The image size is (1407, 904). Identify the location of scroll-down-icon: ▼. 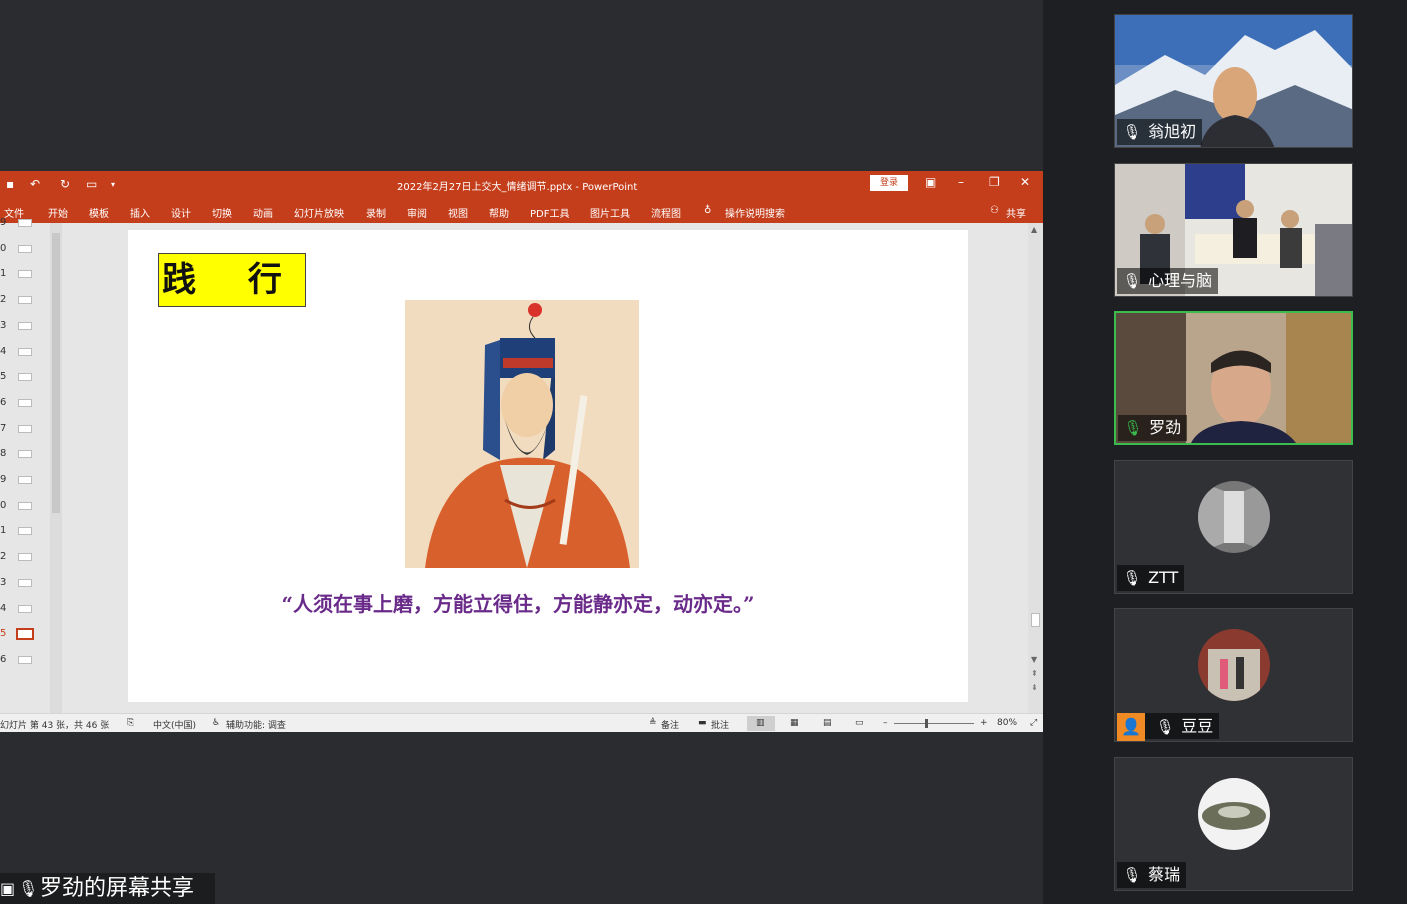
(1034, 659).